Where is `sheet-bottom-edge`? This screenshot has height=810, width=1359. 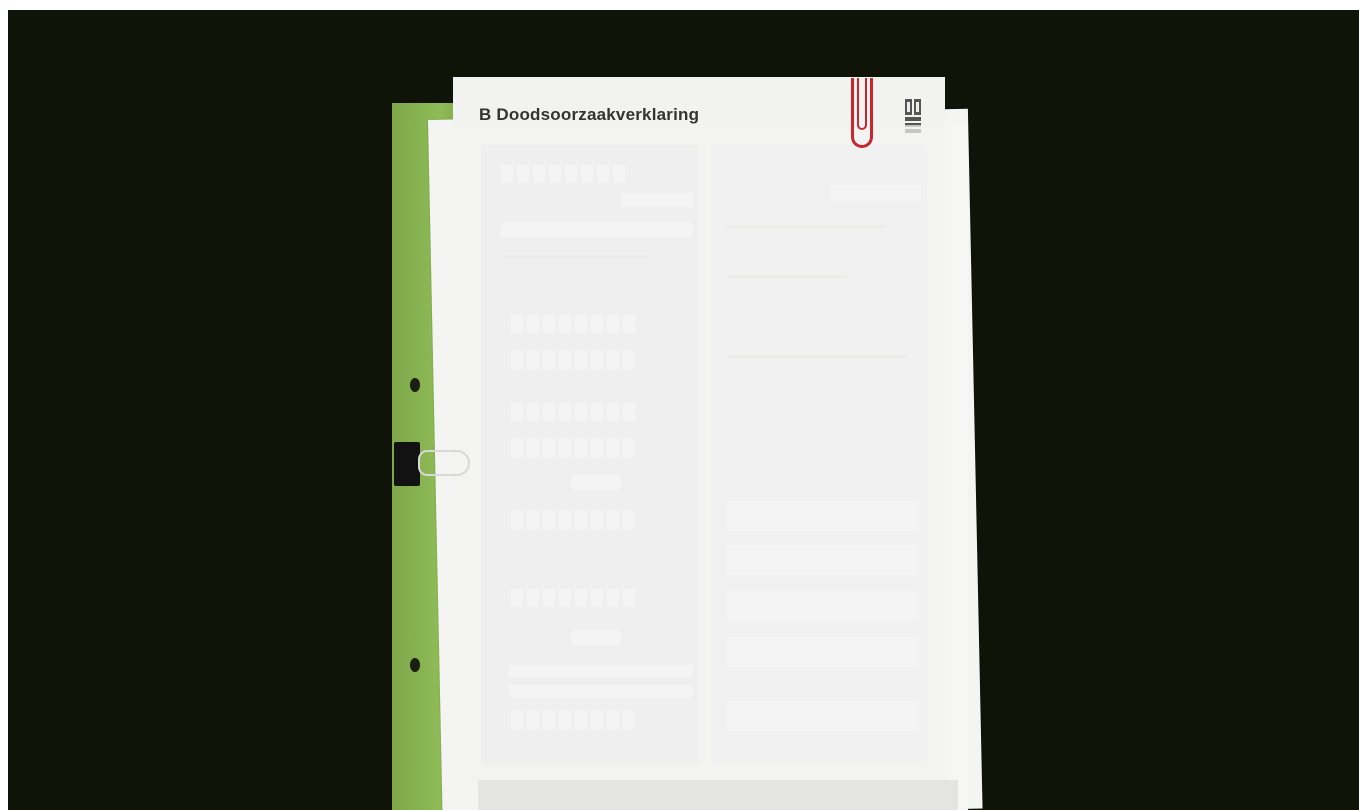
sheet-bottom-edge is located at coordinates (718, 795).